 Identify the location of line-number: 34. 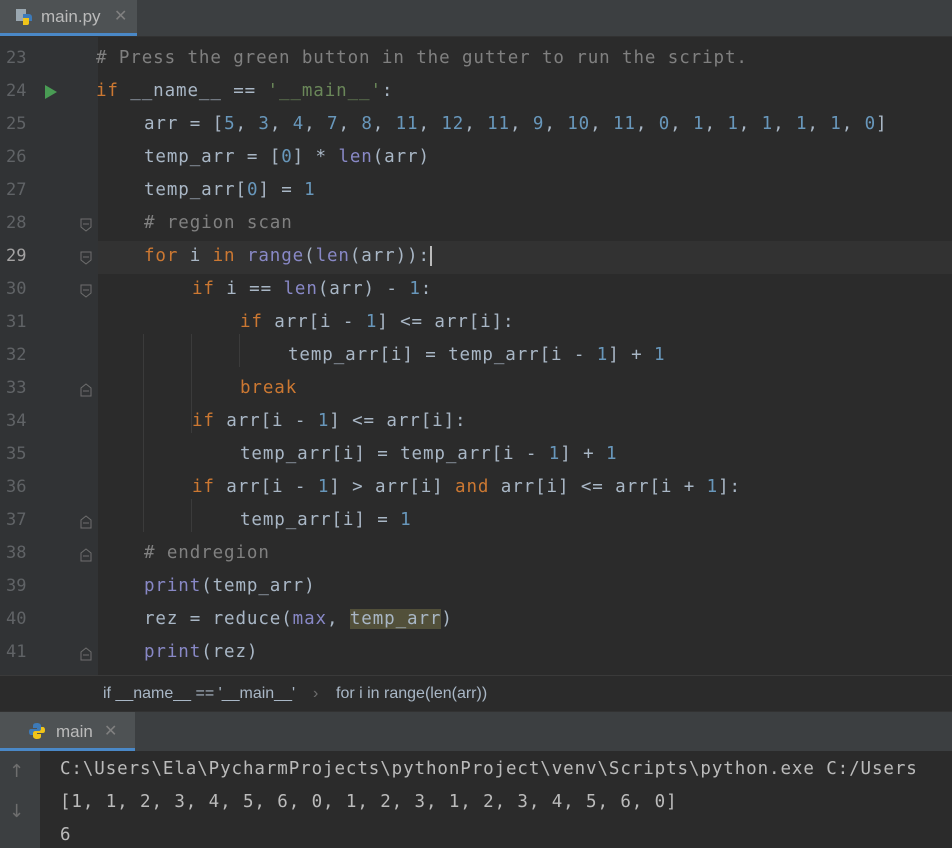
(16, 421).